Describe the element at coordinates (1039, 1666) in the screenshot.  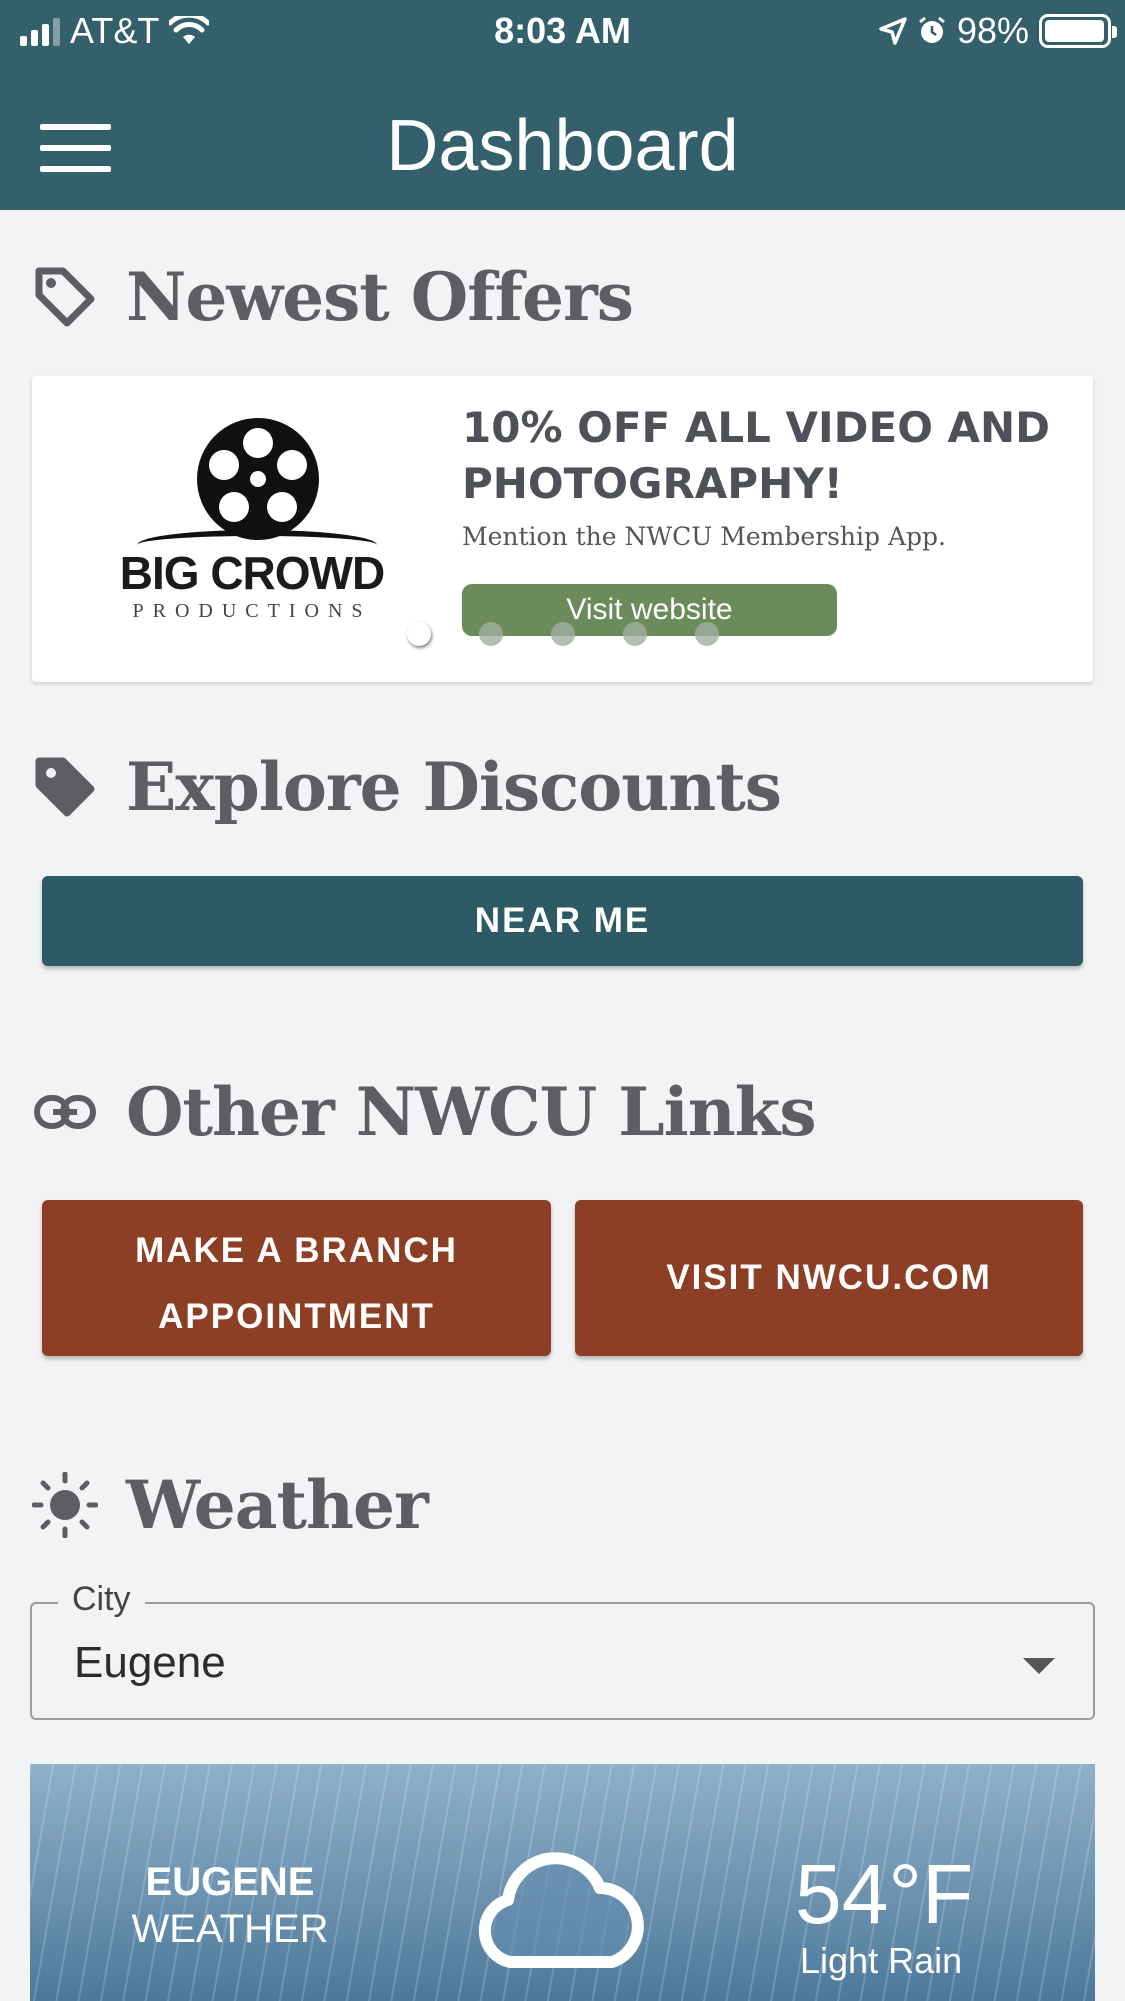
I see `dropdown-arrow-icon` at that location.